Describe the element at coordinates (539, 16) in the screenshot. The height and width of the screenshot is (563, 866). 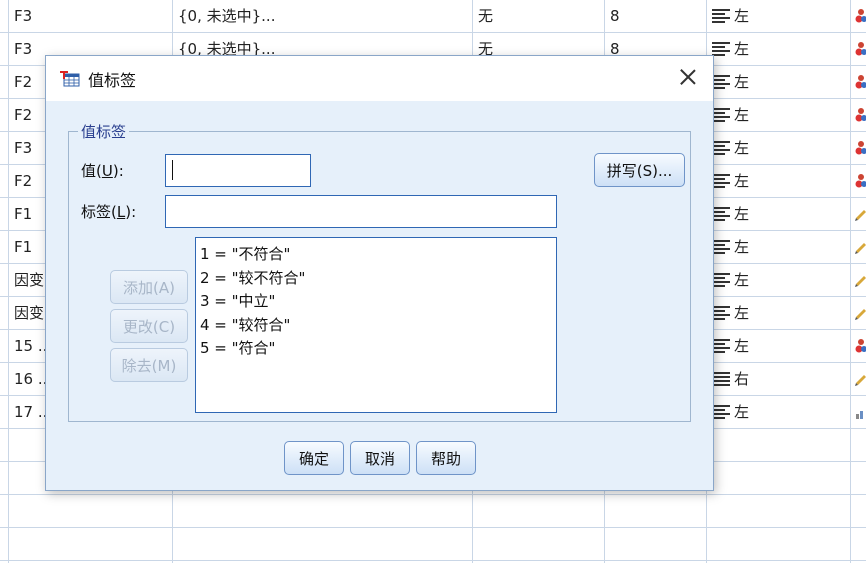
I see `cell-missing: 无` at that location.